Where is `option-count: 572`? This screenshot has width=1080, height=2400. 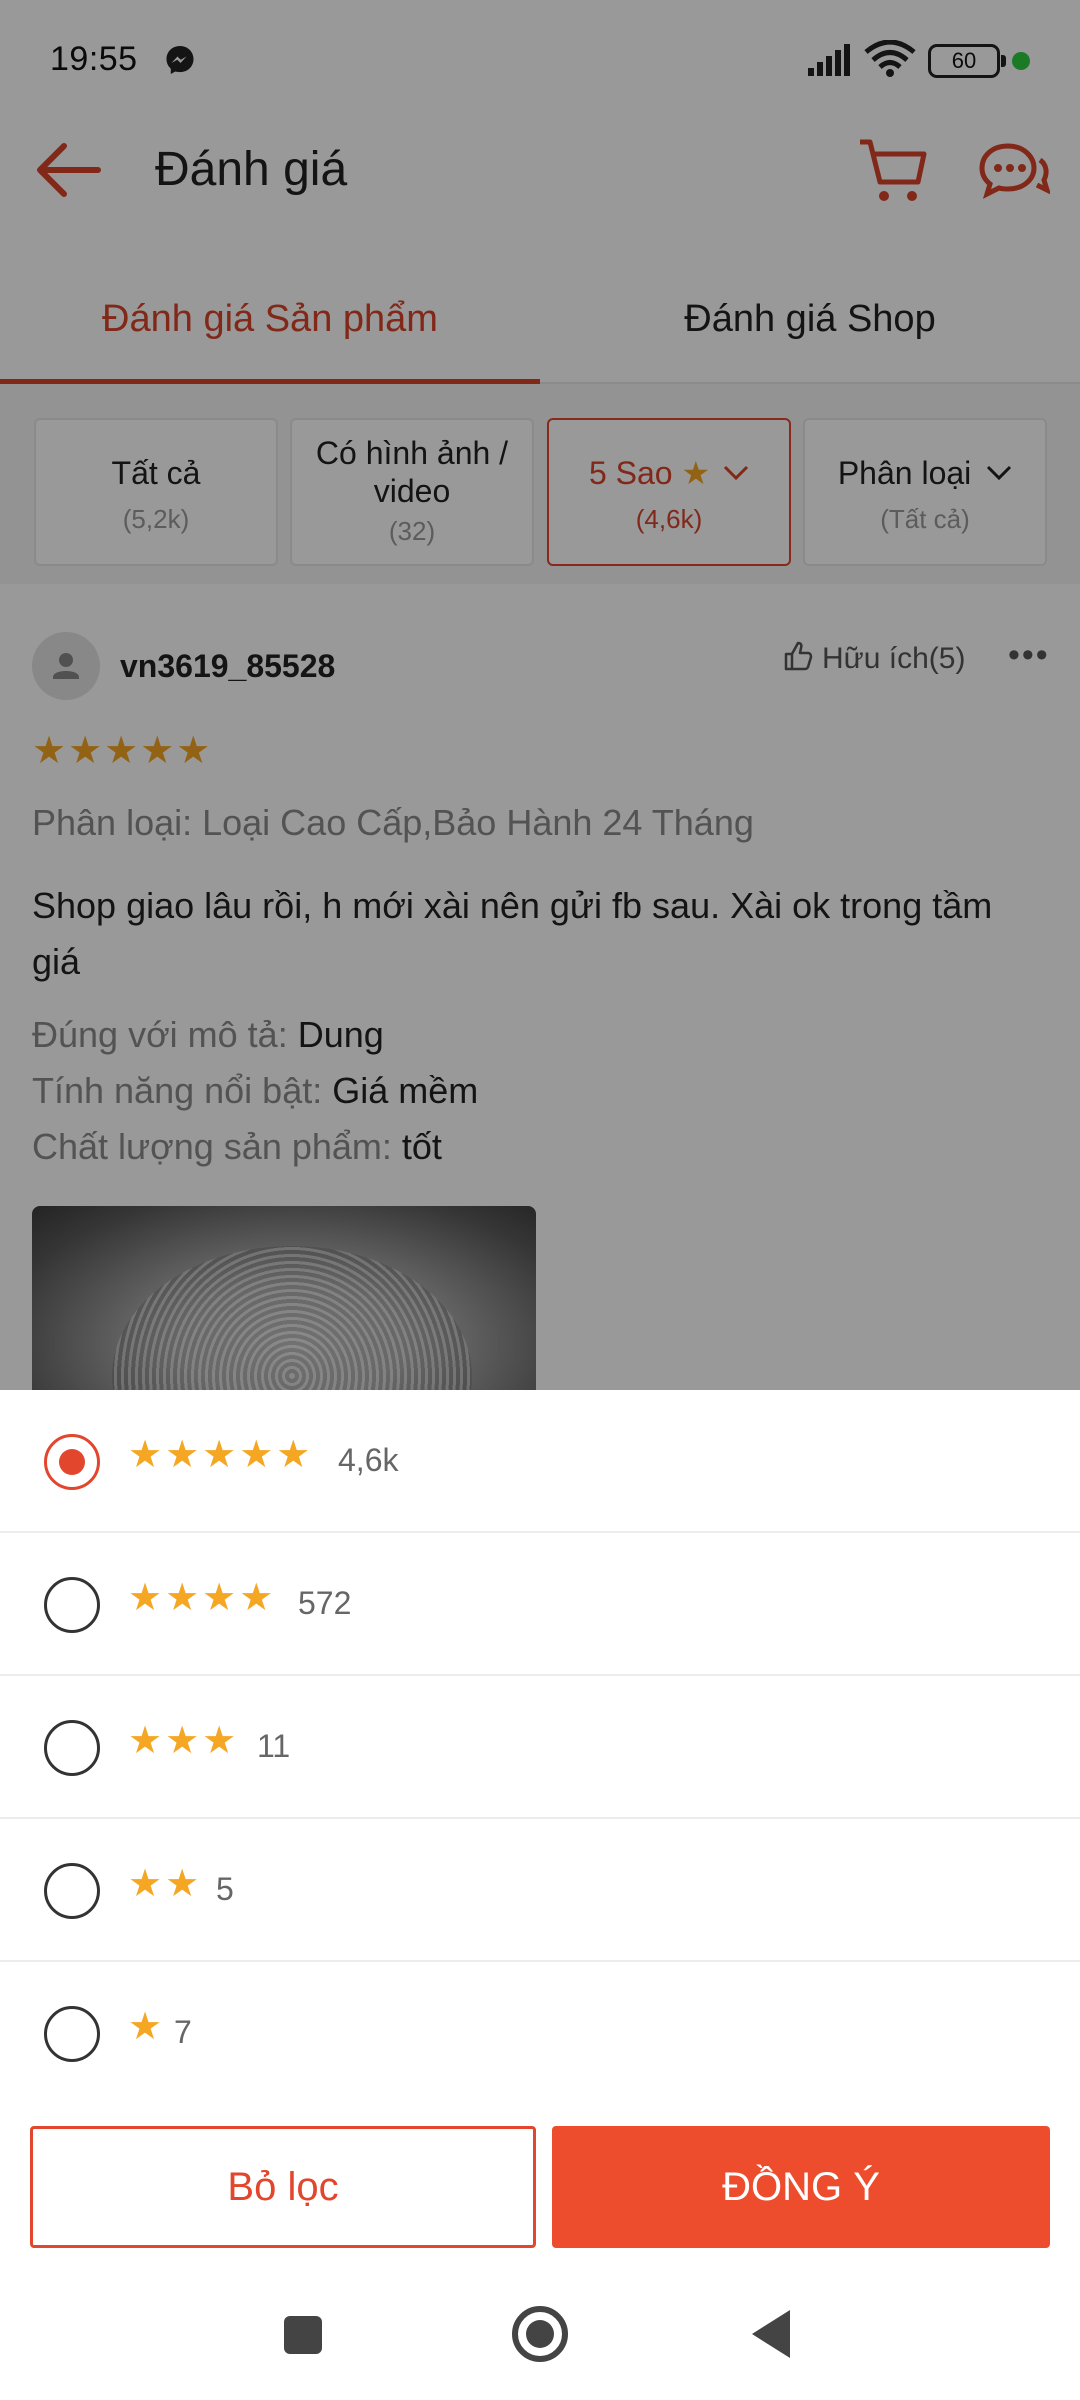 option-count: 572 is located at coordinates (325, 1603).